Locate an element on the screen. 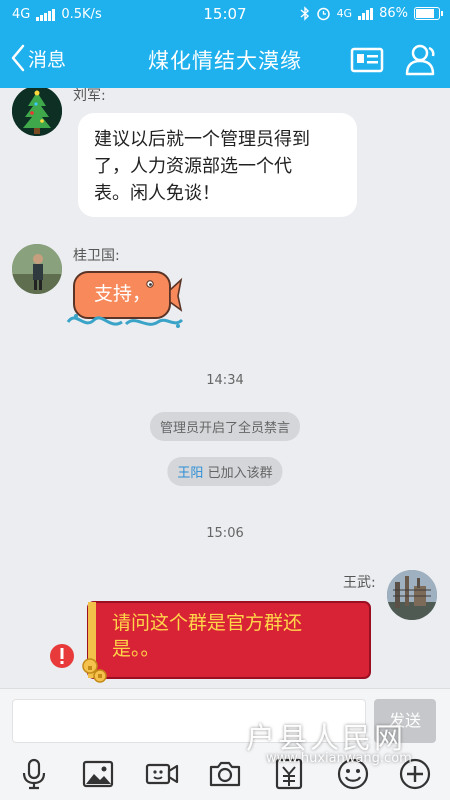 The image size is (450, 800). bluetooth-icon is located at coordinates (304, 13).